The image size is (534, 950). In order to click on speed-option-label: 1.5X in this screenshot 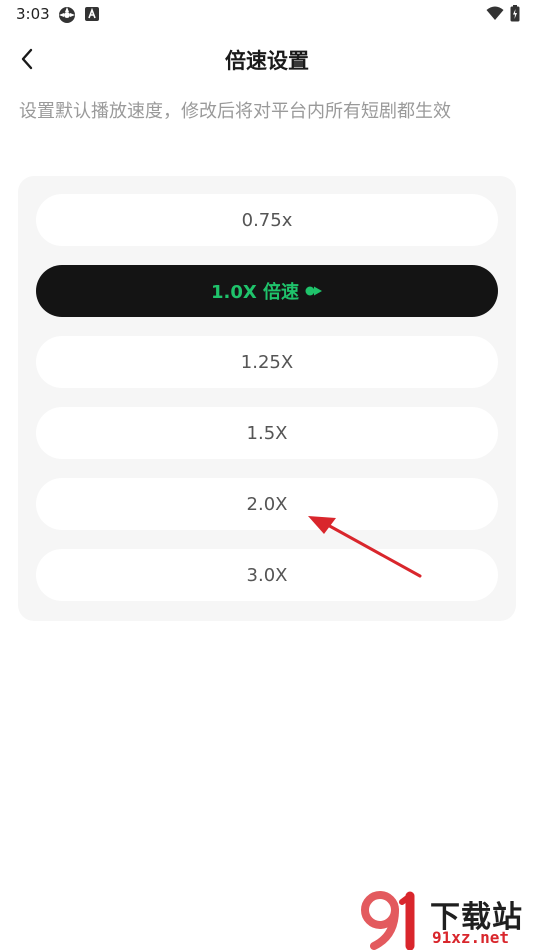, I will do `click(267, 433)`.